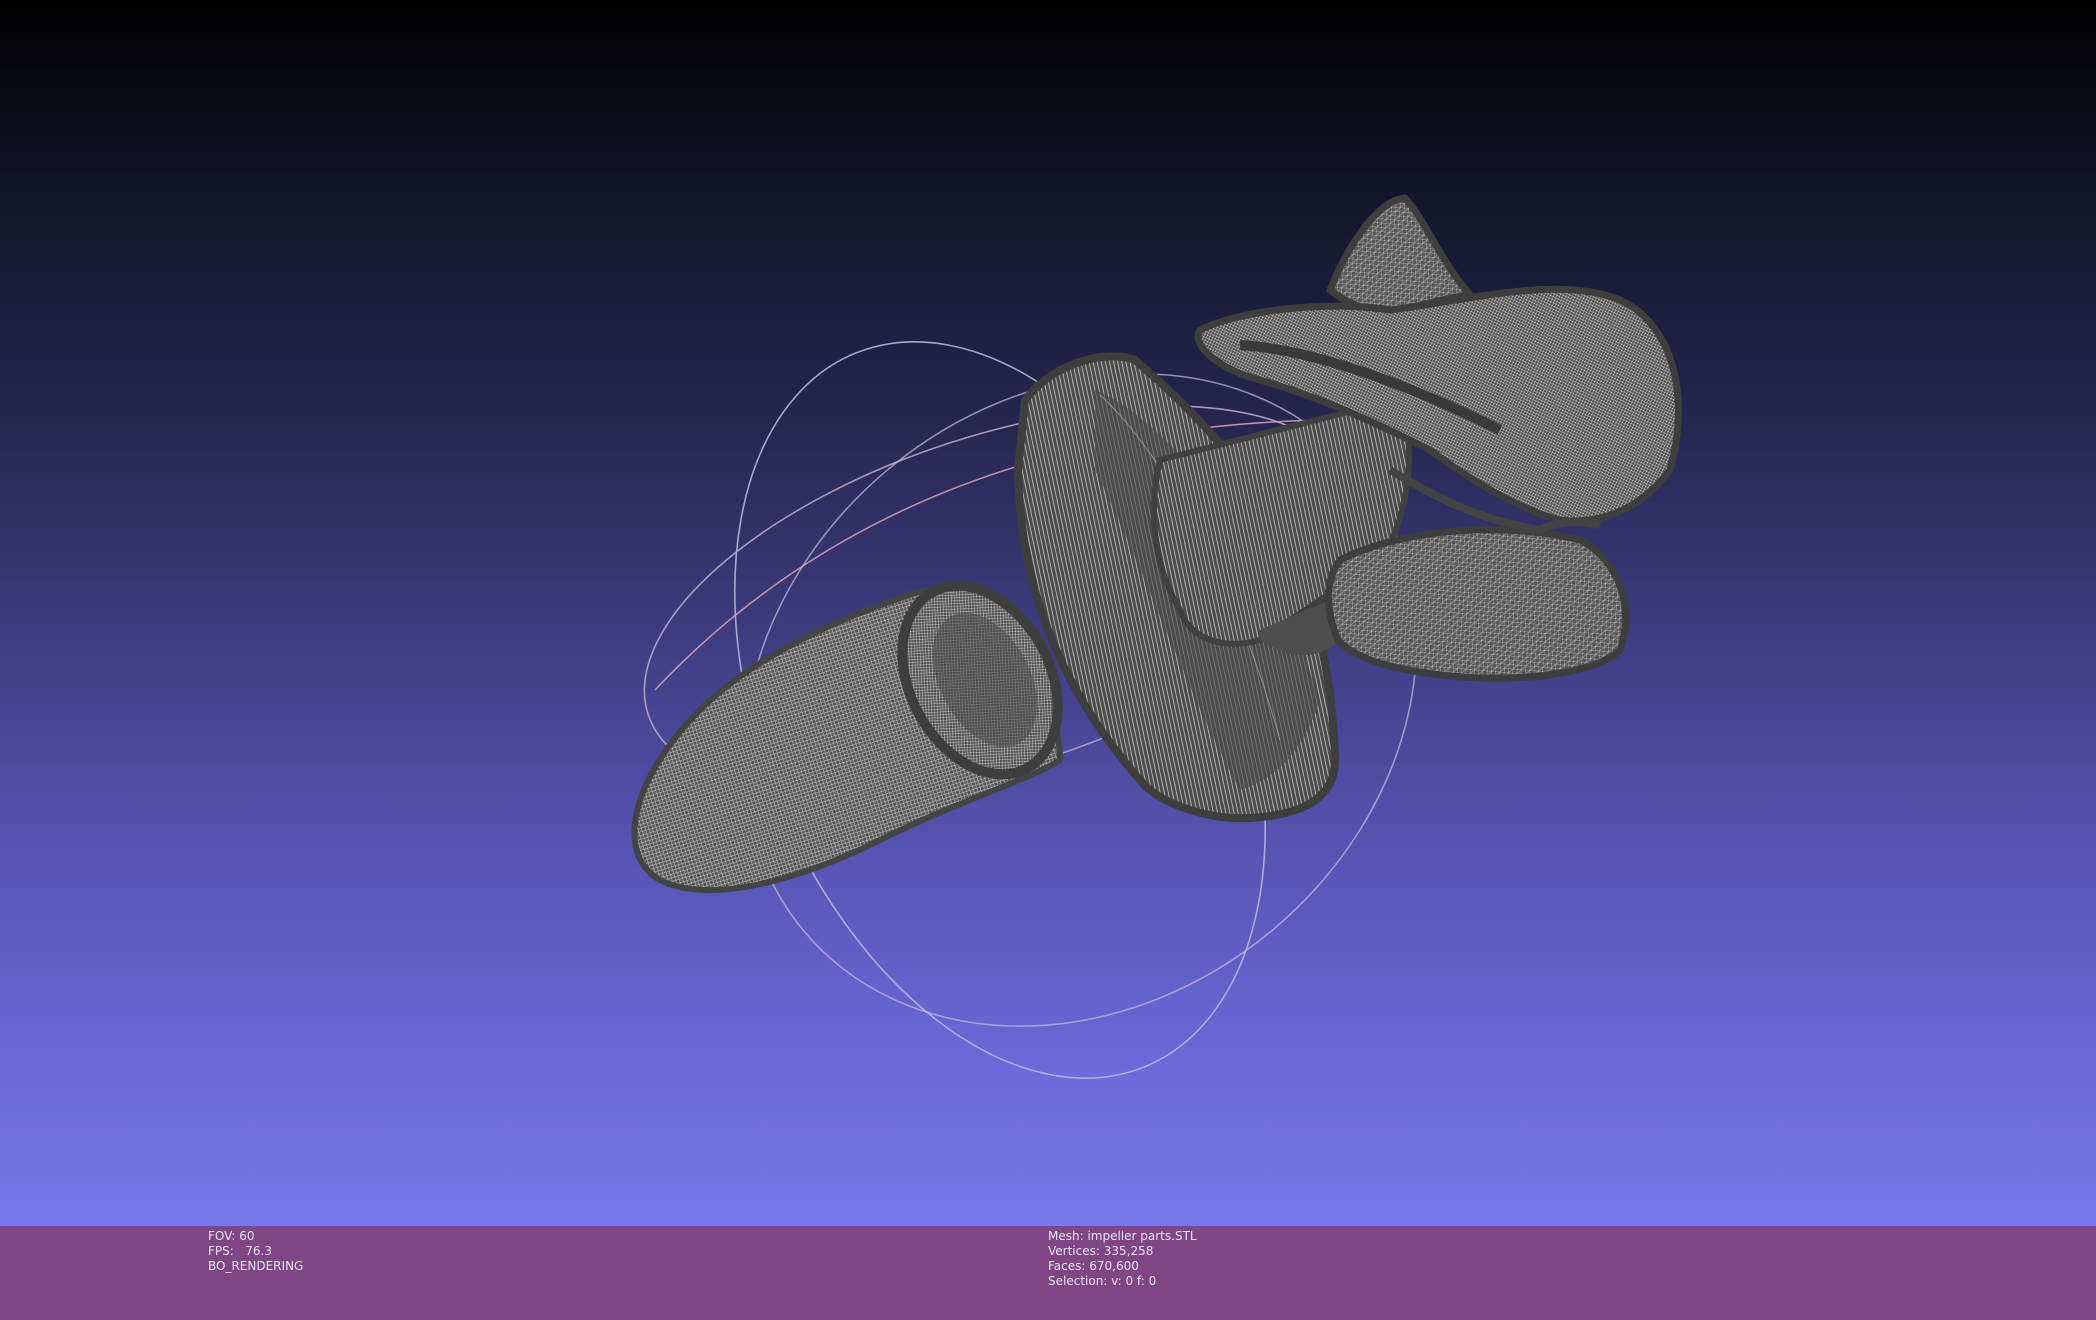 The width and height of the screenshot is (2096, 1320). What do you see at coordinates (231, 1236) in the screenshot?
I see `fov-readout: FOV: 60` at bounding box center [231, 1236].